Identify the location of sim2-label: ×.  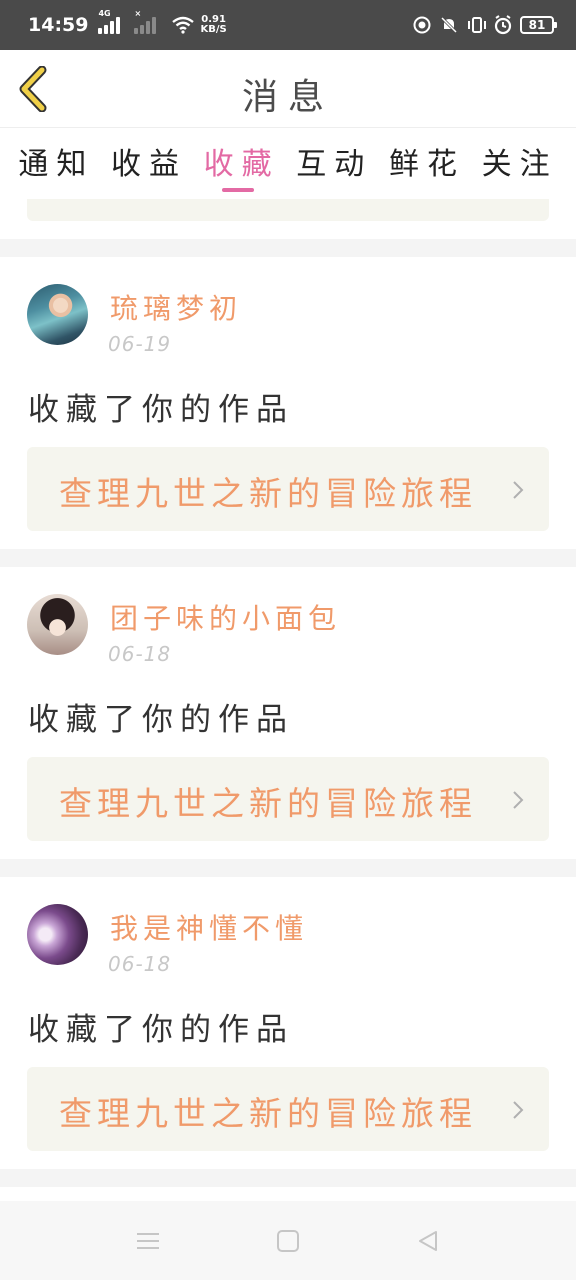
(138, 13).